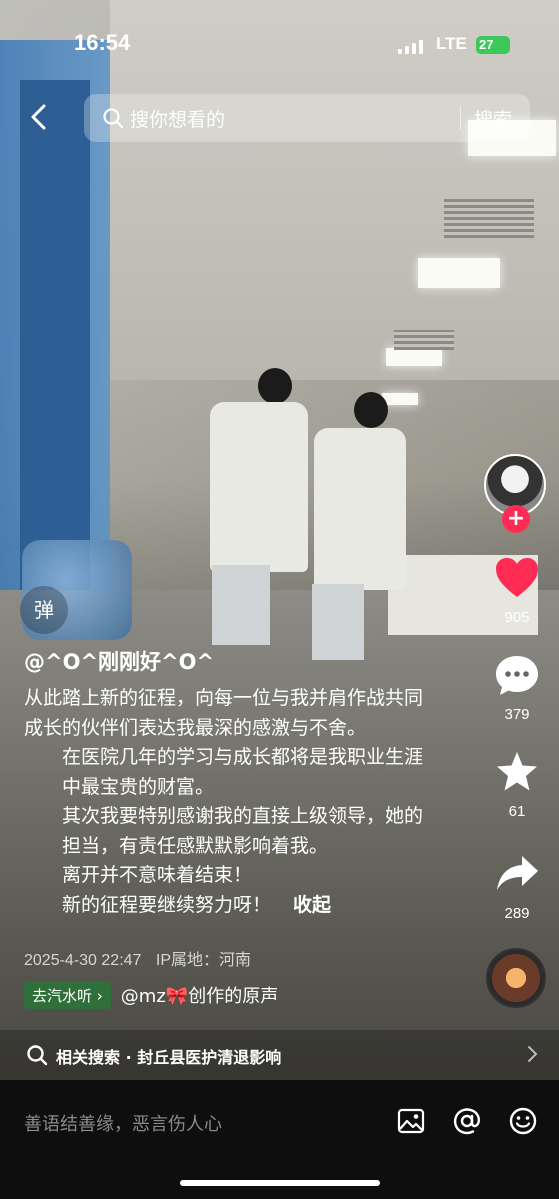  I want to click on search-button: 搜索, so click(493, 118).